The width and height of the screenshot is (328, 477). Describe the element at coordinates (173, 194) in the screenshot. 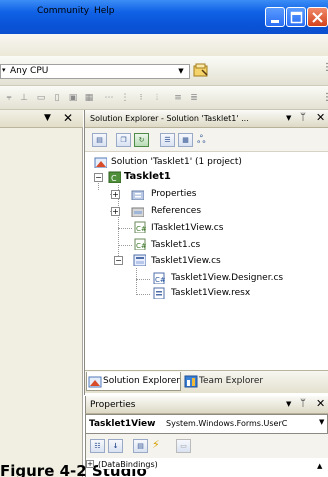

I see `tree-item-properties: Properties` at that location.